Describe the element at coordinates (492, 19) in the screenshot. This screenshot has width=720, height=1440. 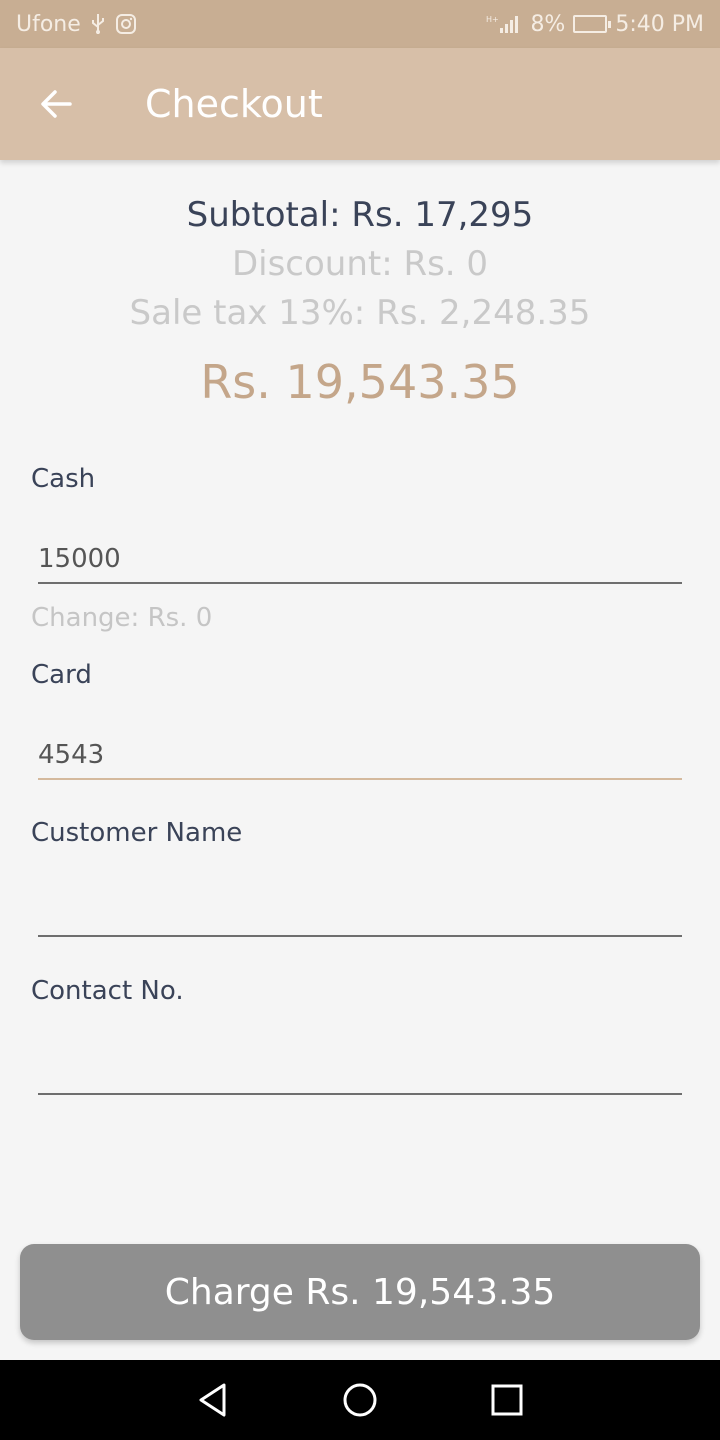
I see `svg-text: H+` at that location.